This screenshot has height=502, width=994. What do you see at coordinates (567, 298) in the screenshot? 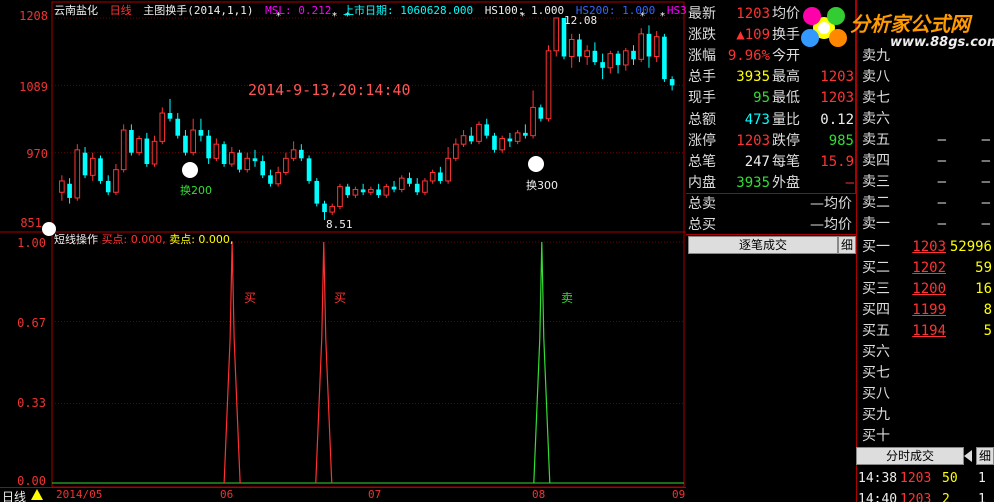
I see `sell-signal-label: 卖` at bounding box center [567, 298].